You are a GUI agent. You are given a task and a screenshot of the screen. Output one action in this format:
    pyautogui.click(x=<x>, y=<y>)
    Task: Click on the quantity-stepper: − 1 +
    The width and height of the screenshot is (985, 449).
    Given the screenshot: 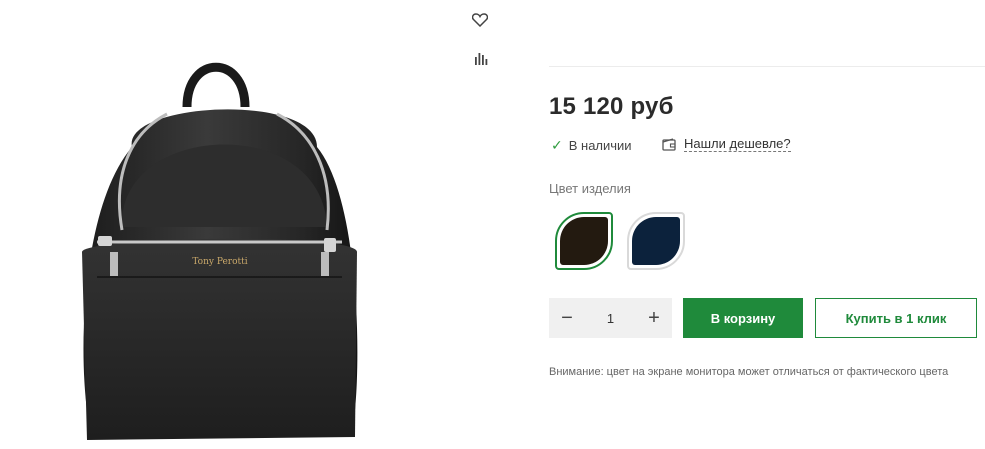 What is the action you would take?
    pyautogui.click(x=610, y=318)
    